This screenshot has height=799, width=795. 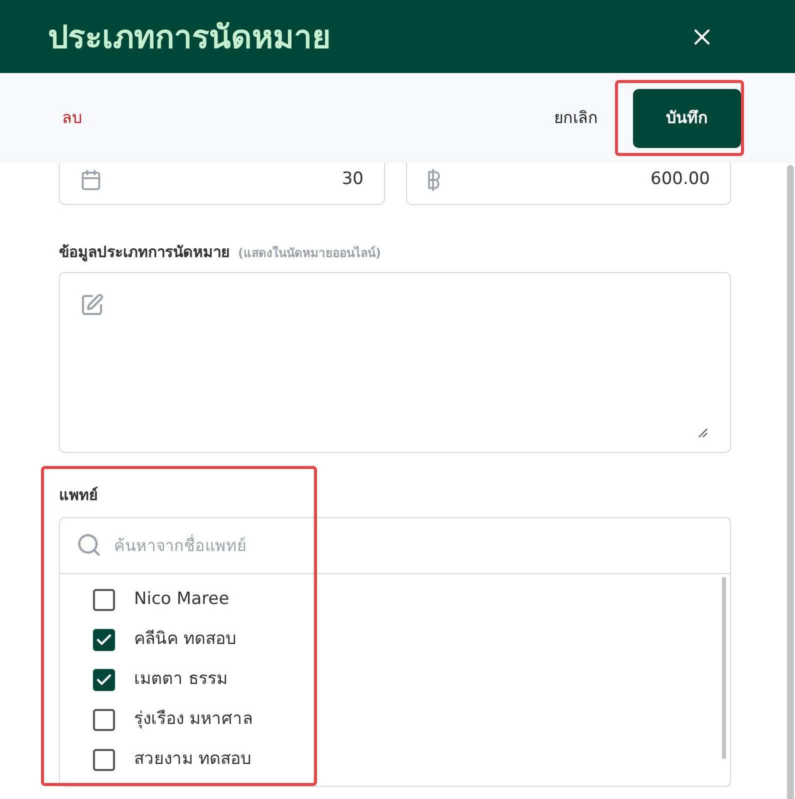 I want to click on calendar-icon, so click(x=91, y=180).